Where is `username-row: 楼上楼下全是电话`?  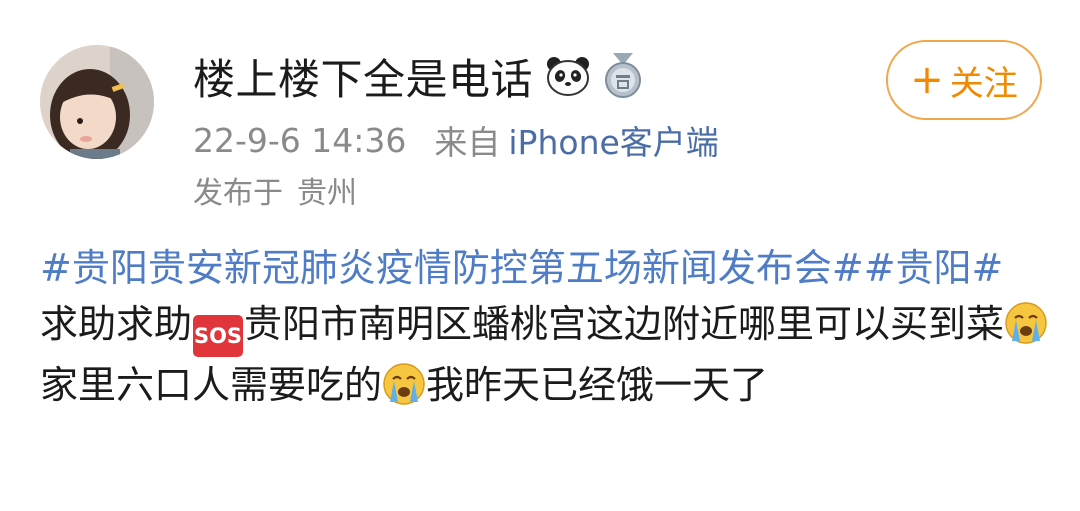
username-row: 楼上楼下全是电话 is located at coordinates (418, 76).